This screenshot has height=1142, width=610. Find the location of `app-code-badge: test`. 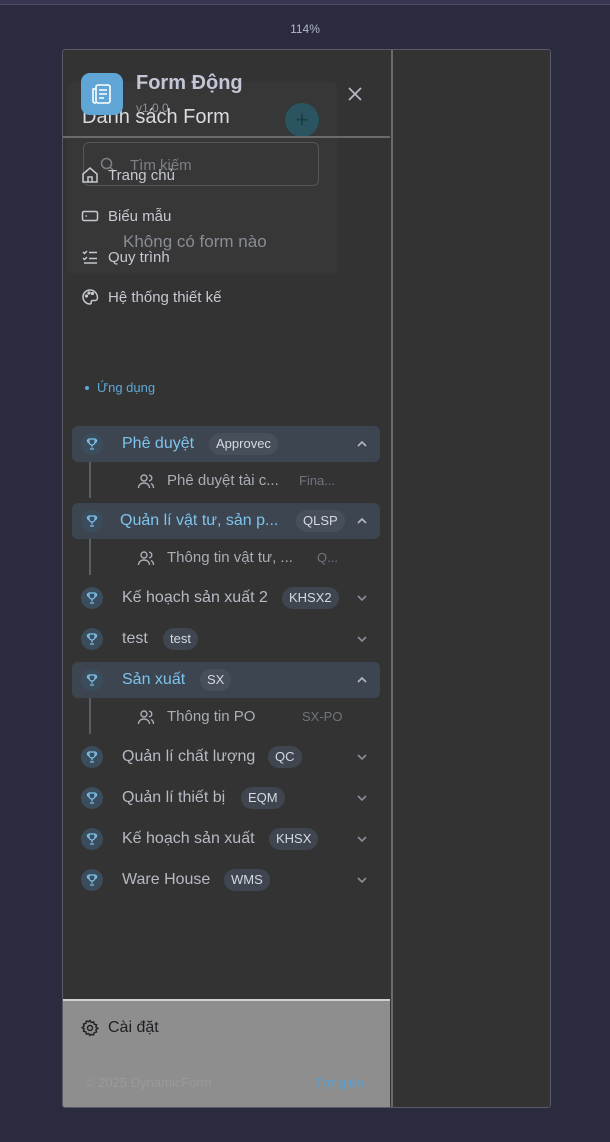

app-code-badge: test is located at coordinates (180, 639).